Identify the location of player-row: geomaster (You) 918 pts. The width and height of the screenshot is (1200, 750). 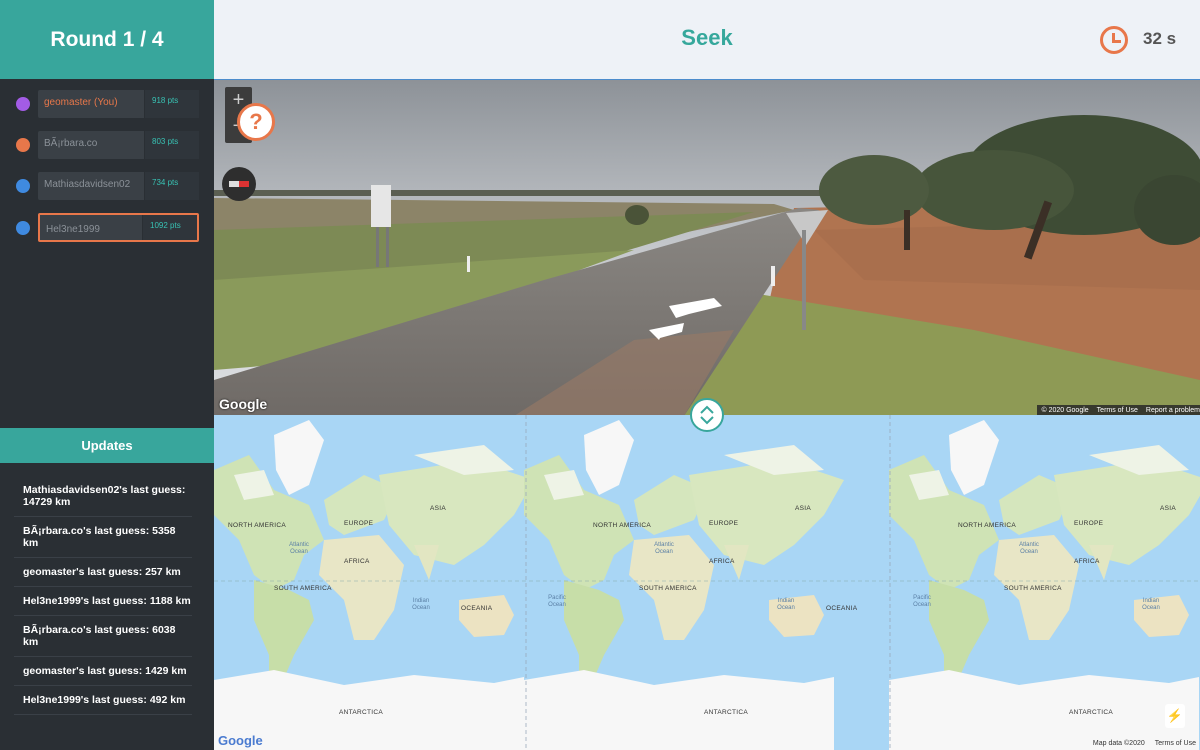
(107, 105).